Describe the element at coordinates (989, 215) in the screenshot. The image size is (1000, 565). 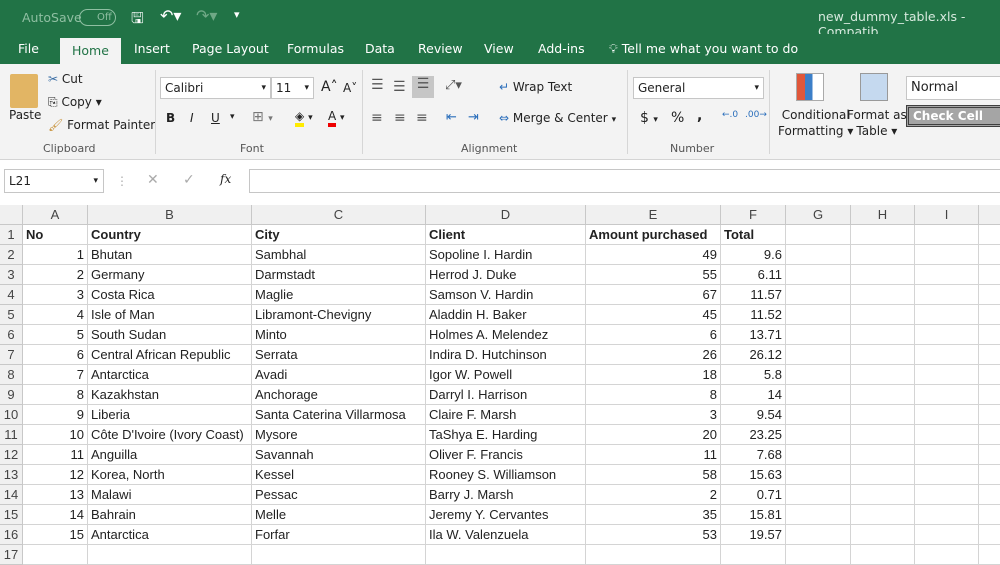
I see `column-header` at that location.